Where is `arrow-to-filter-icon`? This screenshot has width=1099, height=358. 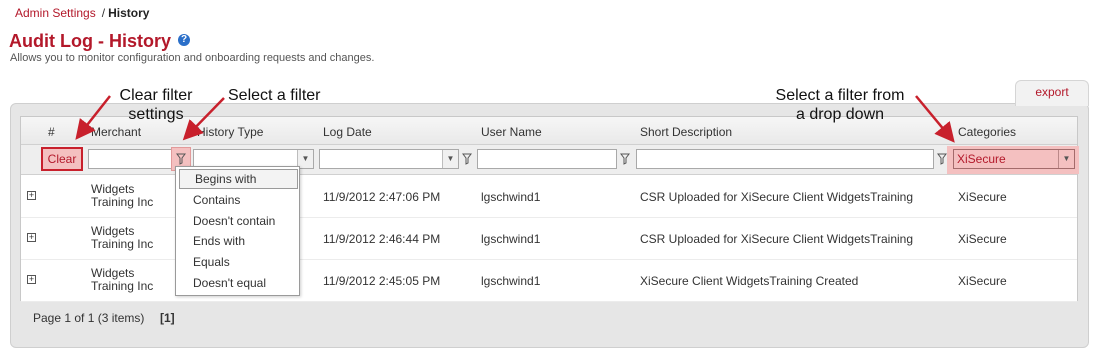 arrow-to-filter-icon is located at coordinates (203, 119).